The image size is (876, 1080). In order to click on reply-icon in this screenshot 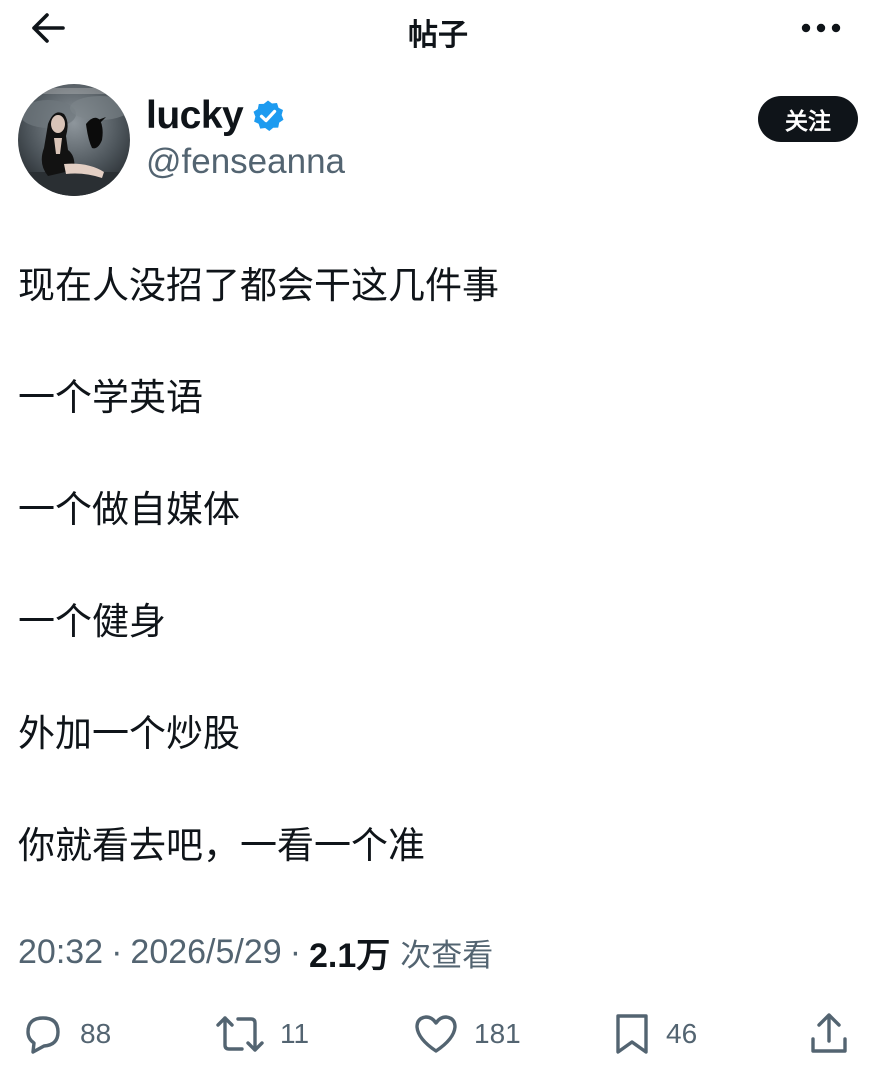, I will do `click(43, 1035)`.